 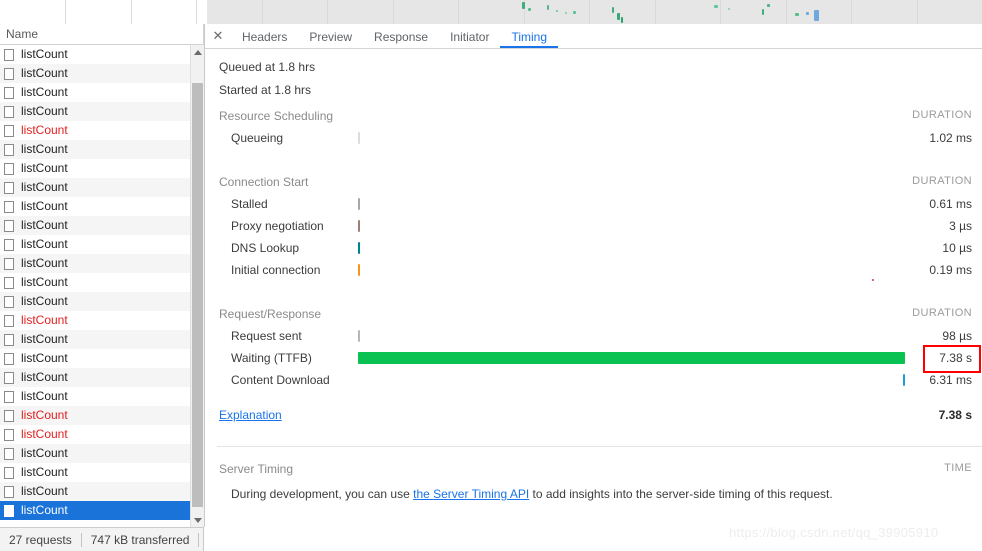 What do you see at coordinates (276, 270) in the screenshot?
I see `timing-row-label: Initial connection` at bounding box center [276, 270].